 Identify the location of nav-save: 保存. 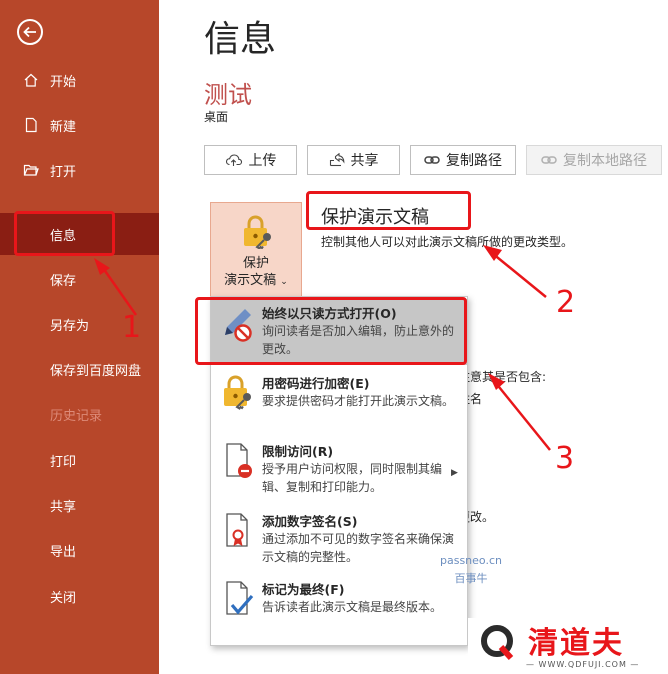
(79, 279).